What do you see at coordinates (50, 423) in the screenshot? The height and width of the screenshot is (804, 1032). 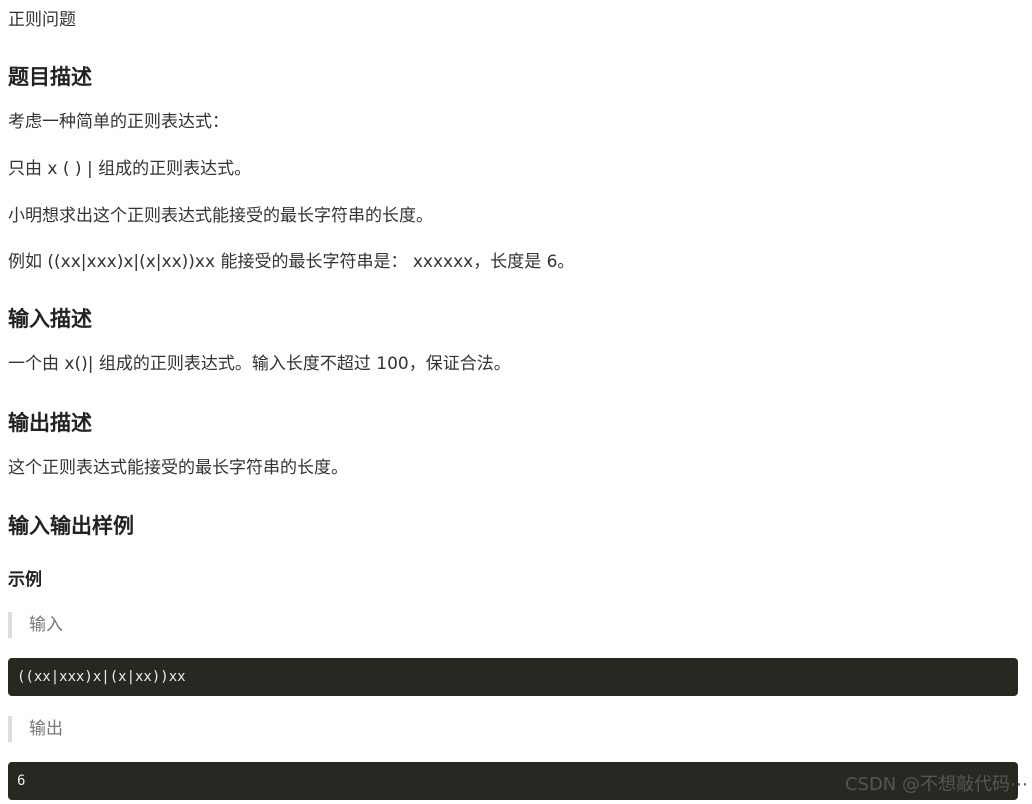 I see `output-description-heading: 输出描述` at bounding box center [50, 423].